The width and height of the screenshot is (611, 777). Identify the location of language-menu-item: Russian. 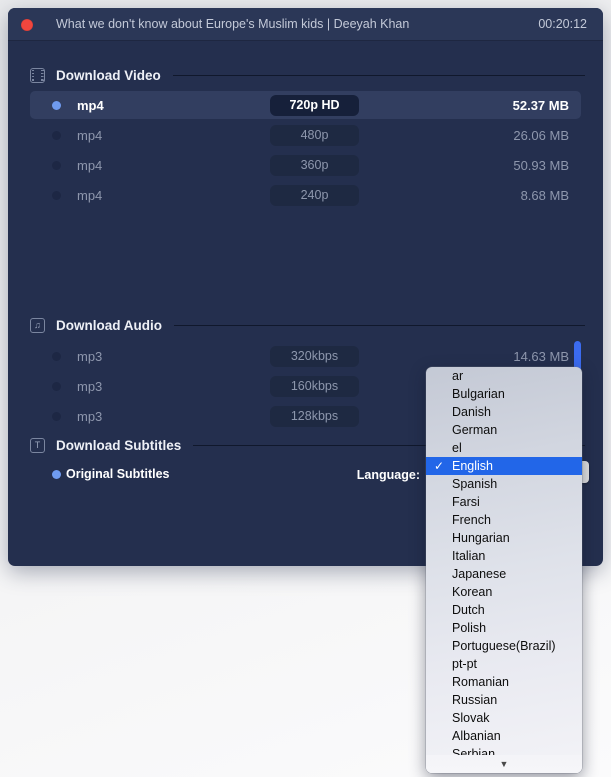
(504, 700).